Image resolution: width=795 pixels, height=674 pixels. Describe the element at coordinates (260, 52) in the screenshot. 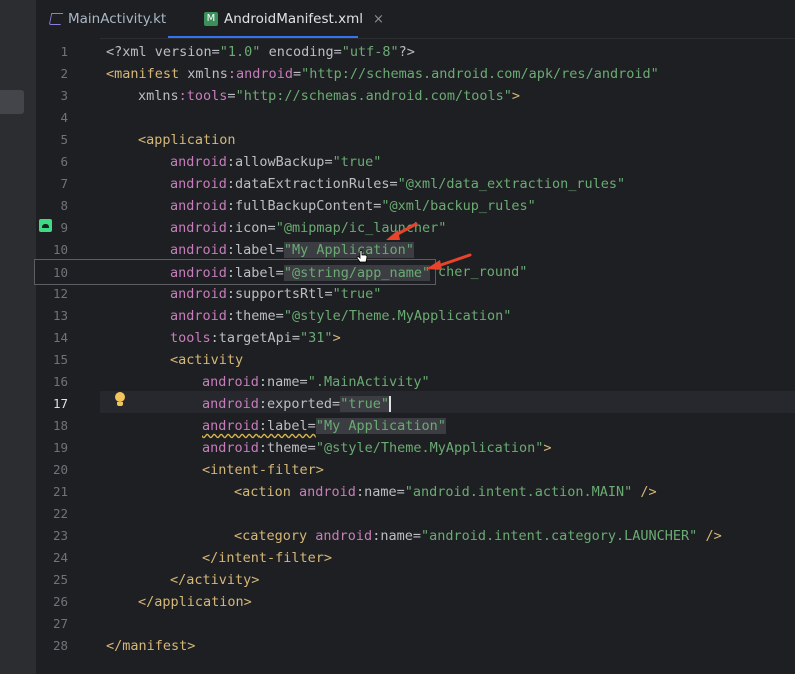

I see `code-line-1: <?xml version="1.0" encoding="utf-8"?>` at that location.